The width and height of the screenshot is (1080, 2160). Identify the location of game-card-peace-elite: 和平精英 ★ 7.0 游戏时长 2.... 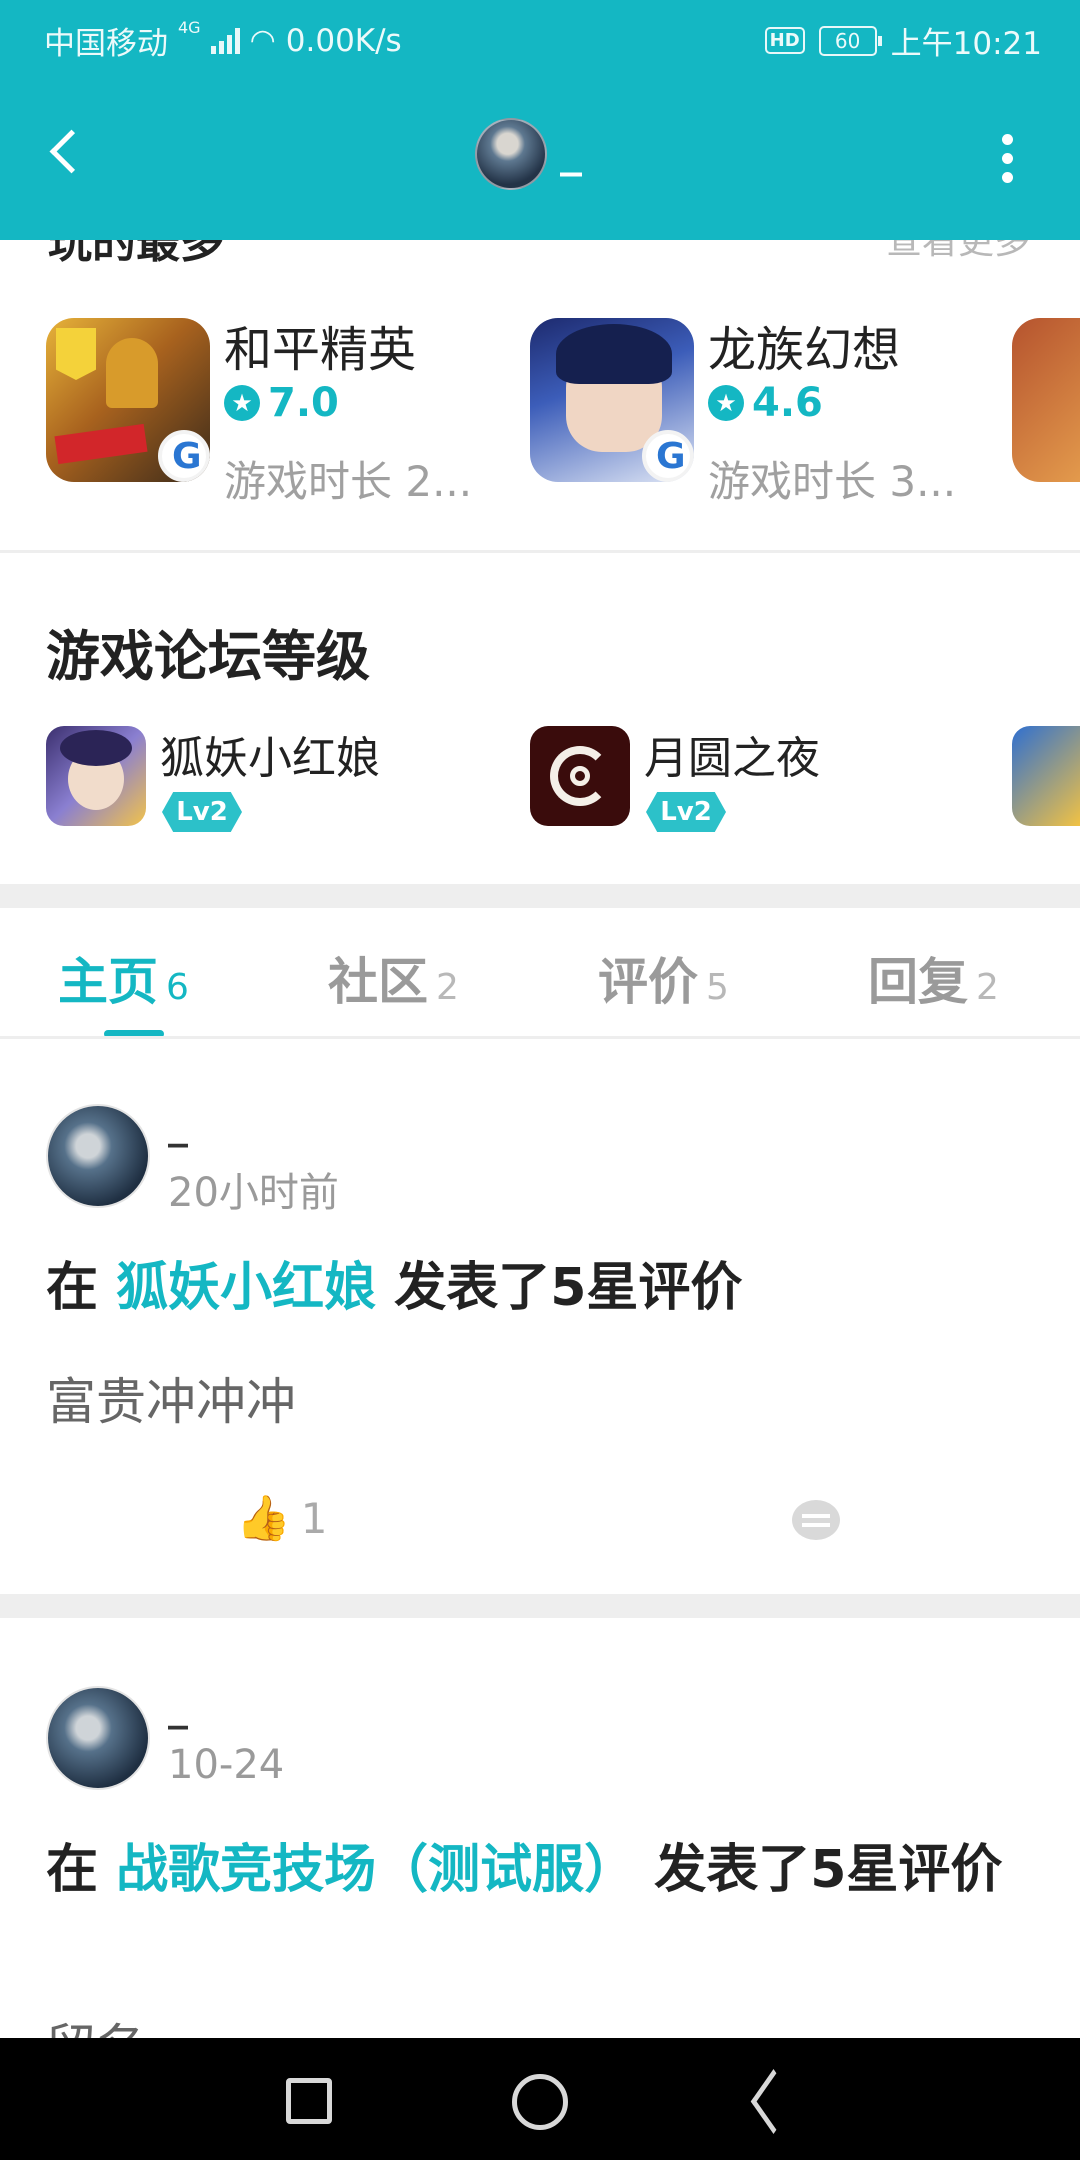
(276, 412).